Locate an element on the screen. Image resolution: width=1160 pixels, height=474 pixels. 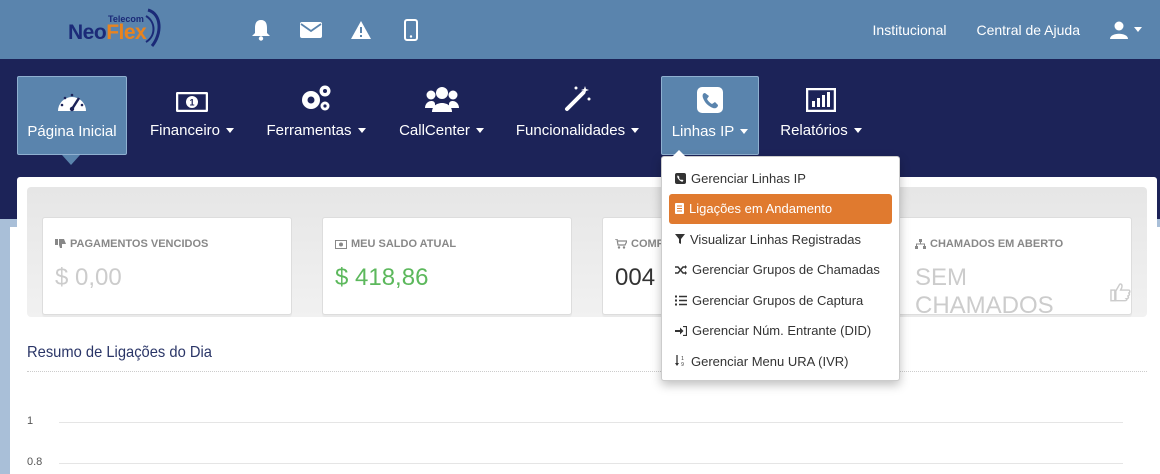
nav-relatorios: Relatórios is located at coordinates (821, 115).